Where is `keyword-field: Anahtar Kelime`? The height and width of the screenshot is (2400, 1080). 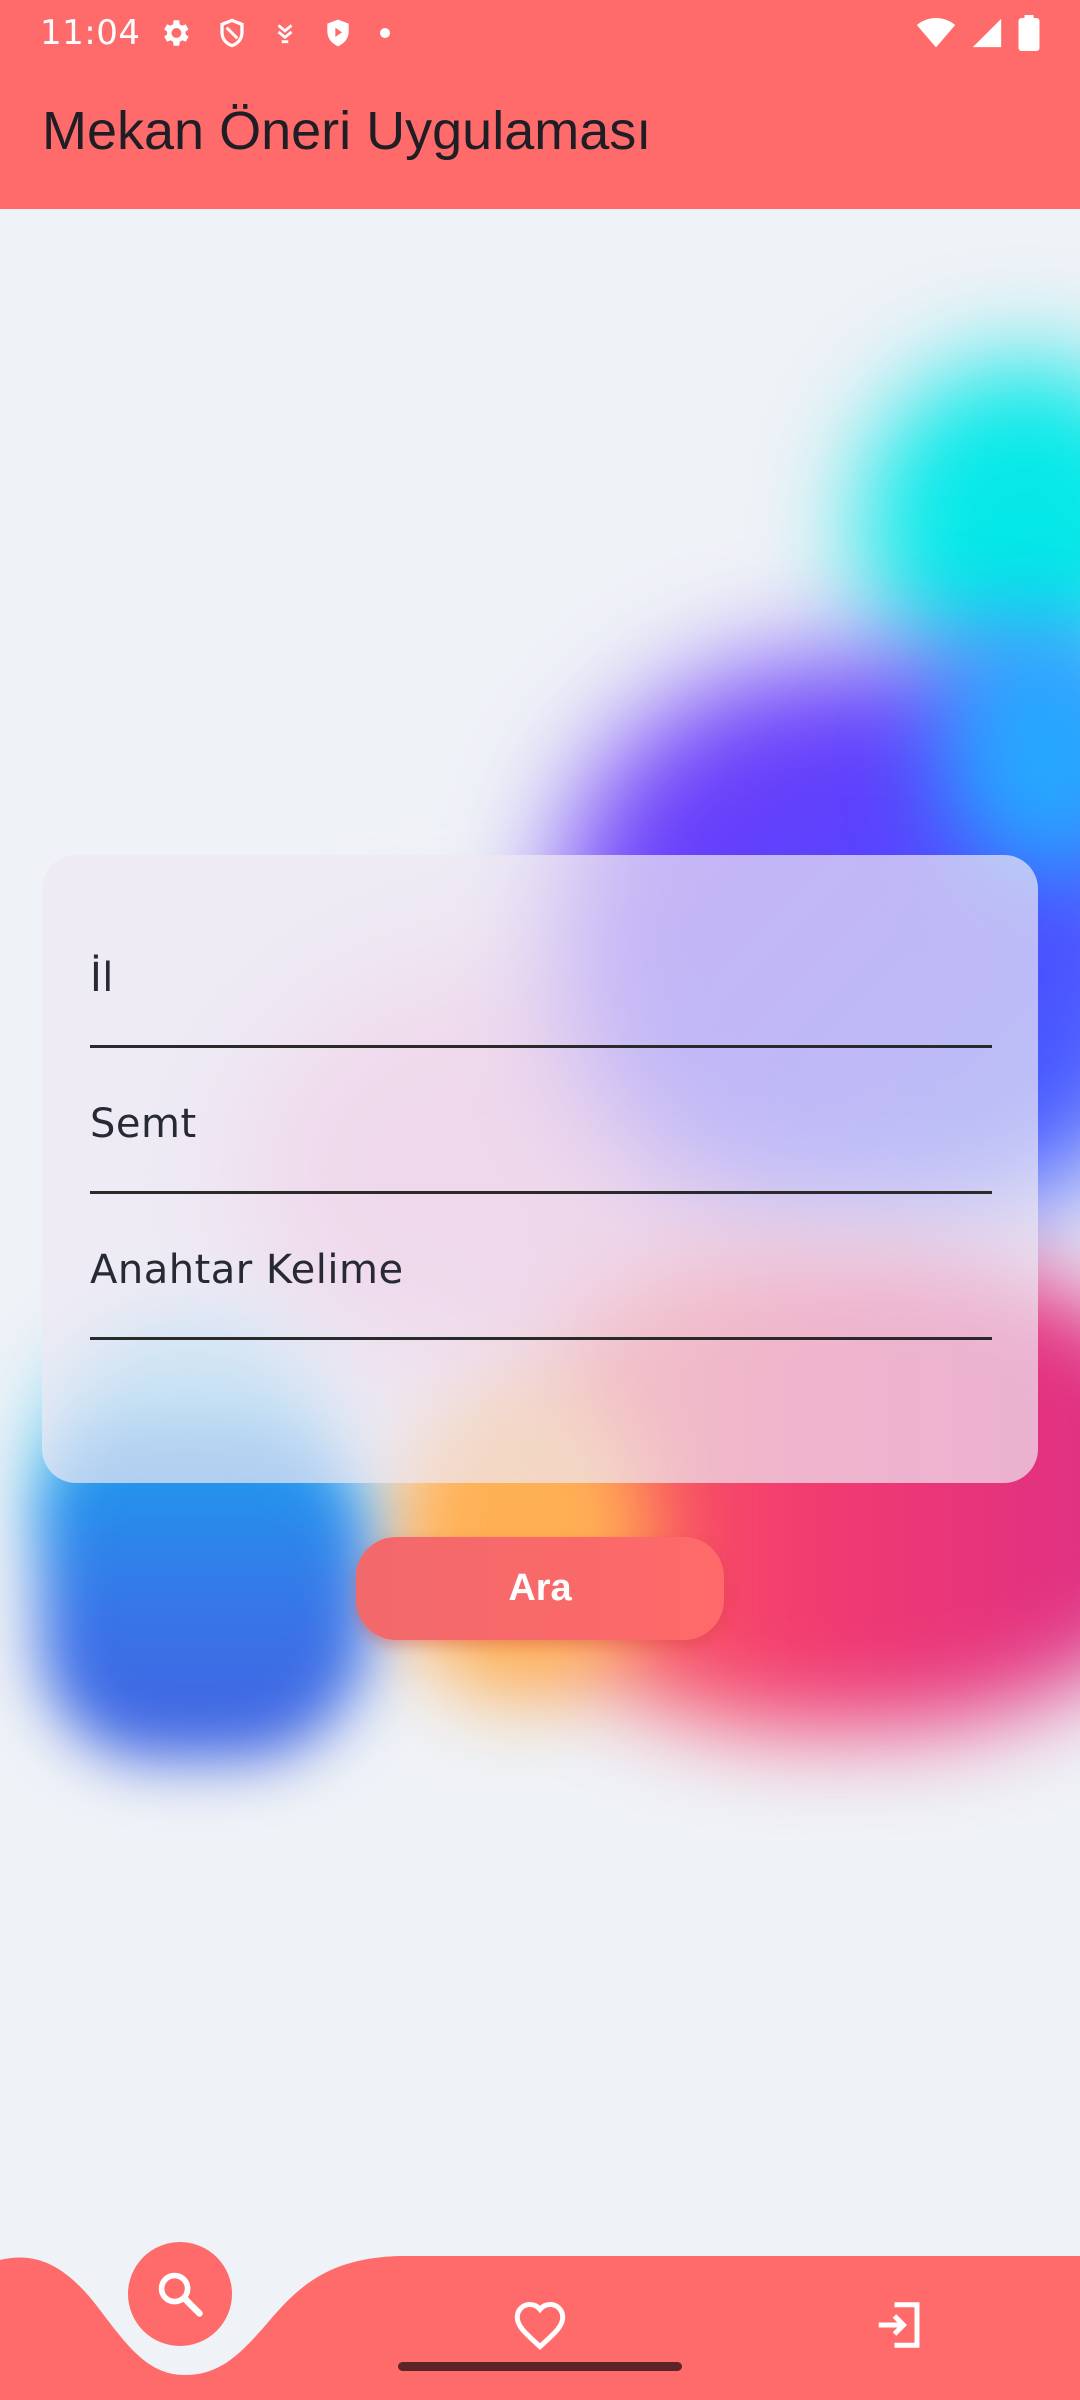
keyword-field: Anahtar Kelime is located at coordinates (541, 1267).